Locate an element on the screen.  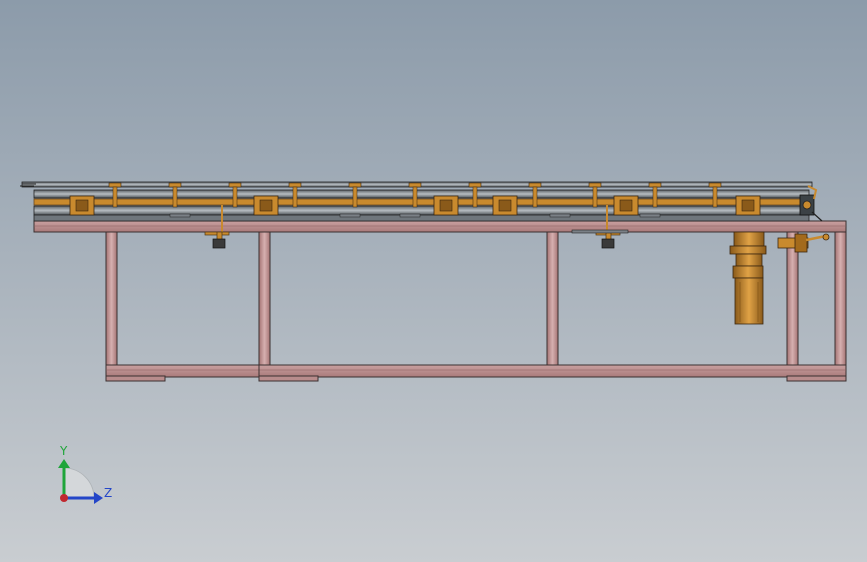
lower-rail is located at coordinates (421, 210).